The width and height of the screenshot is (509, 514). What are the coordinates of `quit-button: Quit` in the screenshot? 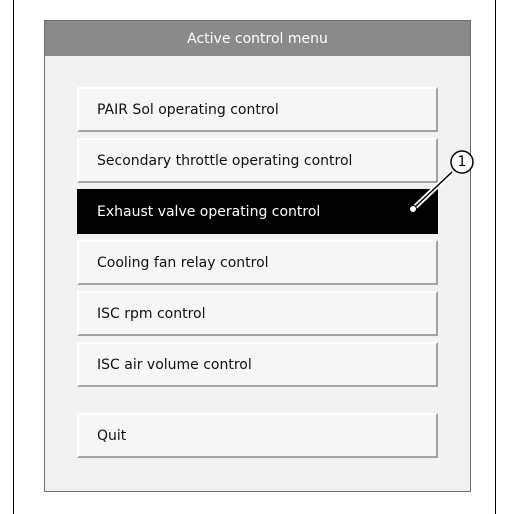 It's located at (257, 435).